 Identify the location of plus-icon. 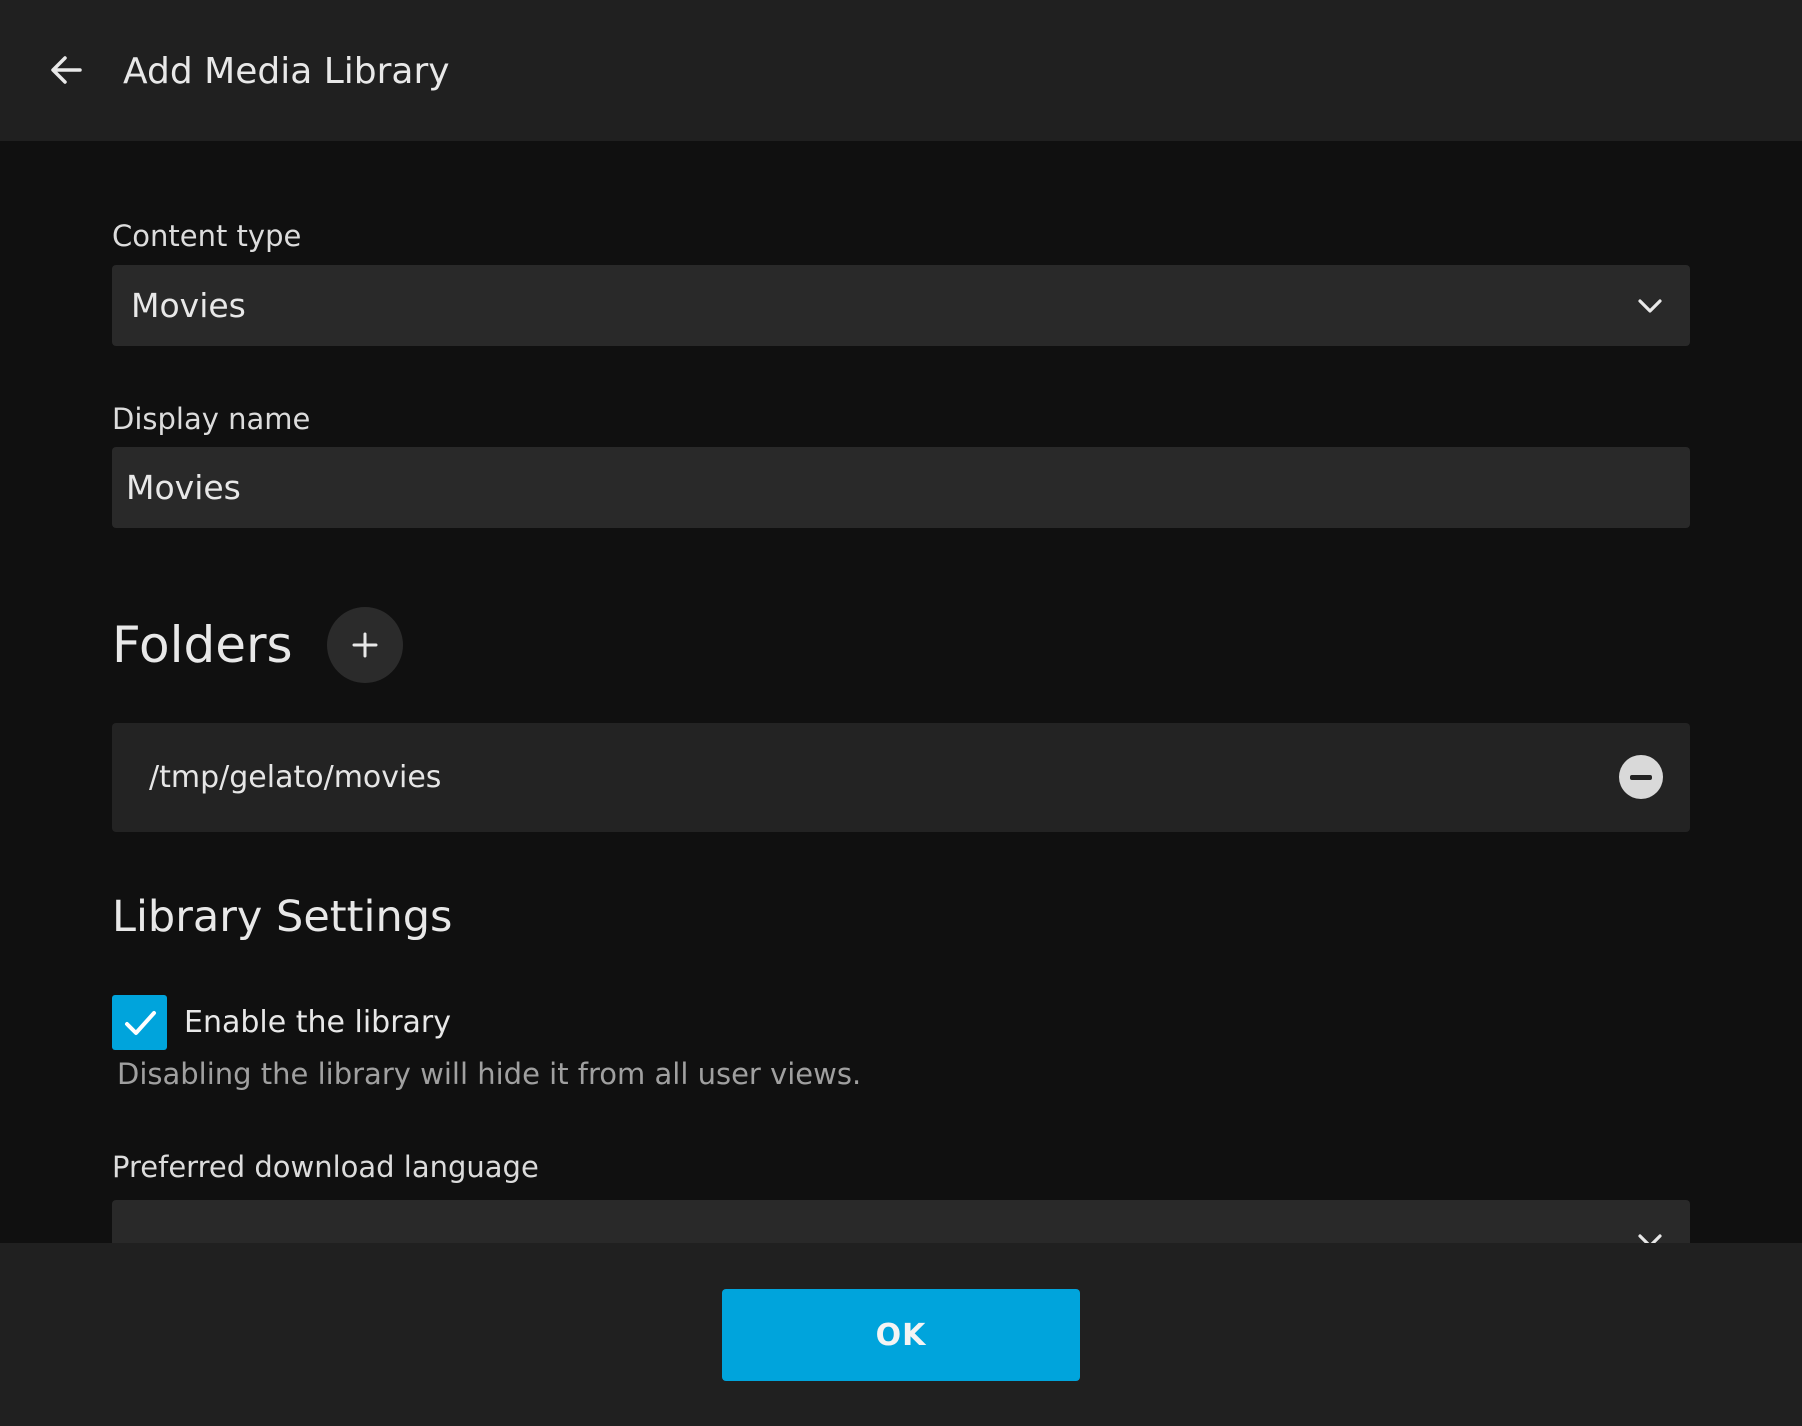
(365, 645).